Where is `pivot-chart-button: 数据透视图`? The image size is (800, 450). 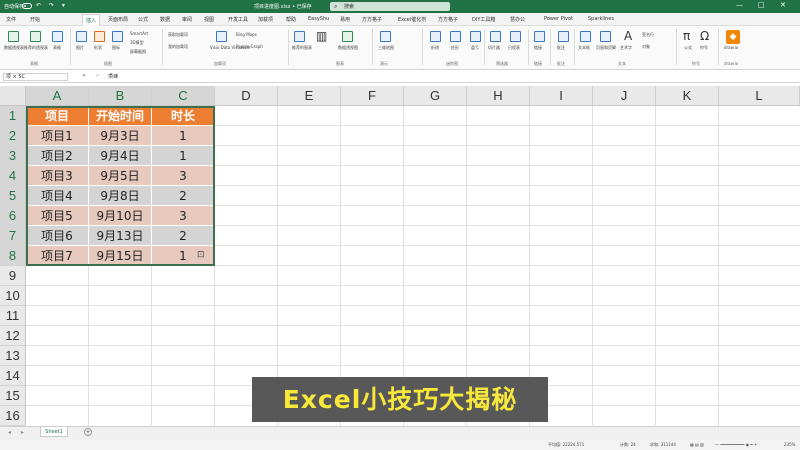
pivot-chart-button: 数据透视图 is located at coordinates (348, 48).